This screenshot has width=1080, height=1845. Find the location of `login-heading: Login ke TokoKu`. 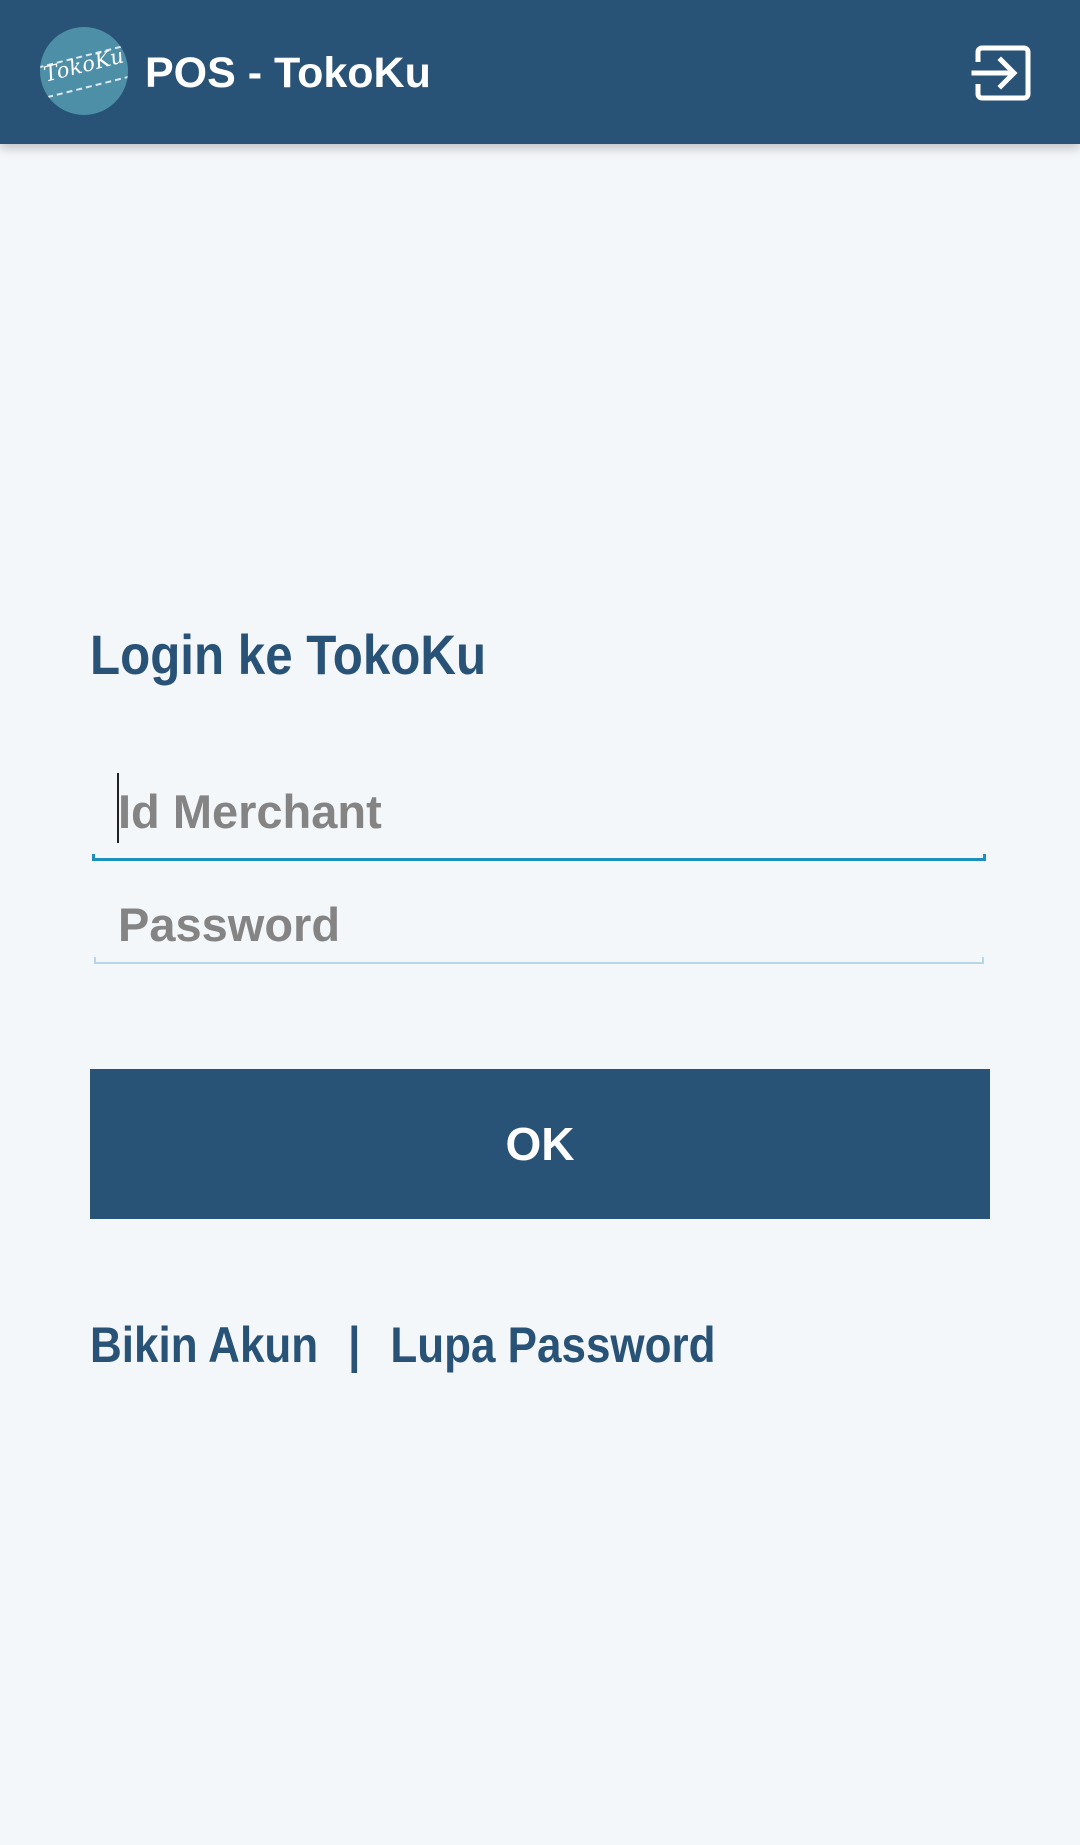

login-heading: Login ke TokoKu is located at coordinates (288, 654).